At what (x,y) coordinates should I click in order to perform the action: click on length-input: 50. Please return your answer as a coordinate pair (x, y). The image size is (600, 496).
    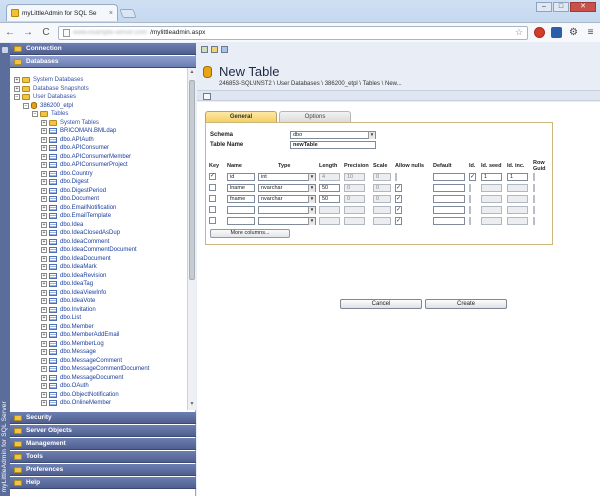
    Looking at the image, I should click on (329, 187).